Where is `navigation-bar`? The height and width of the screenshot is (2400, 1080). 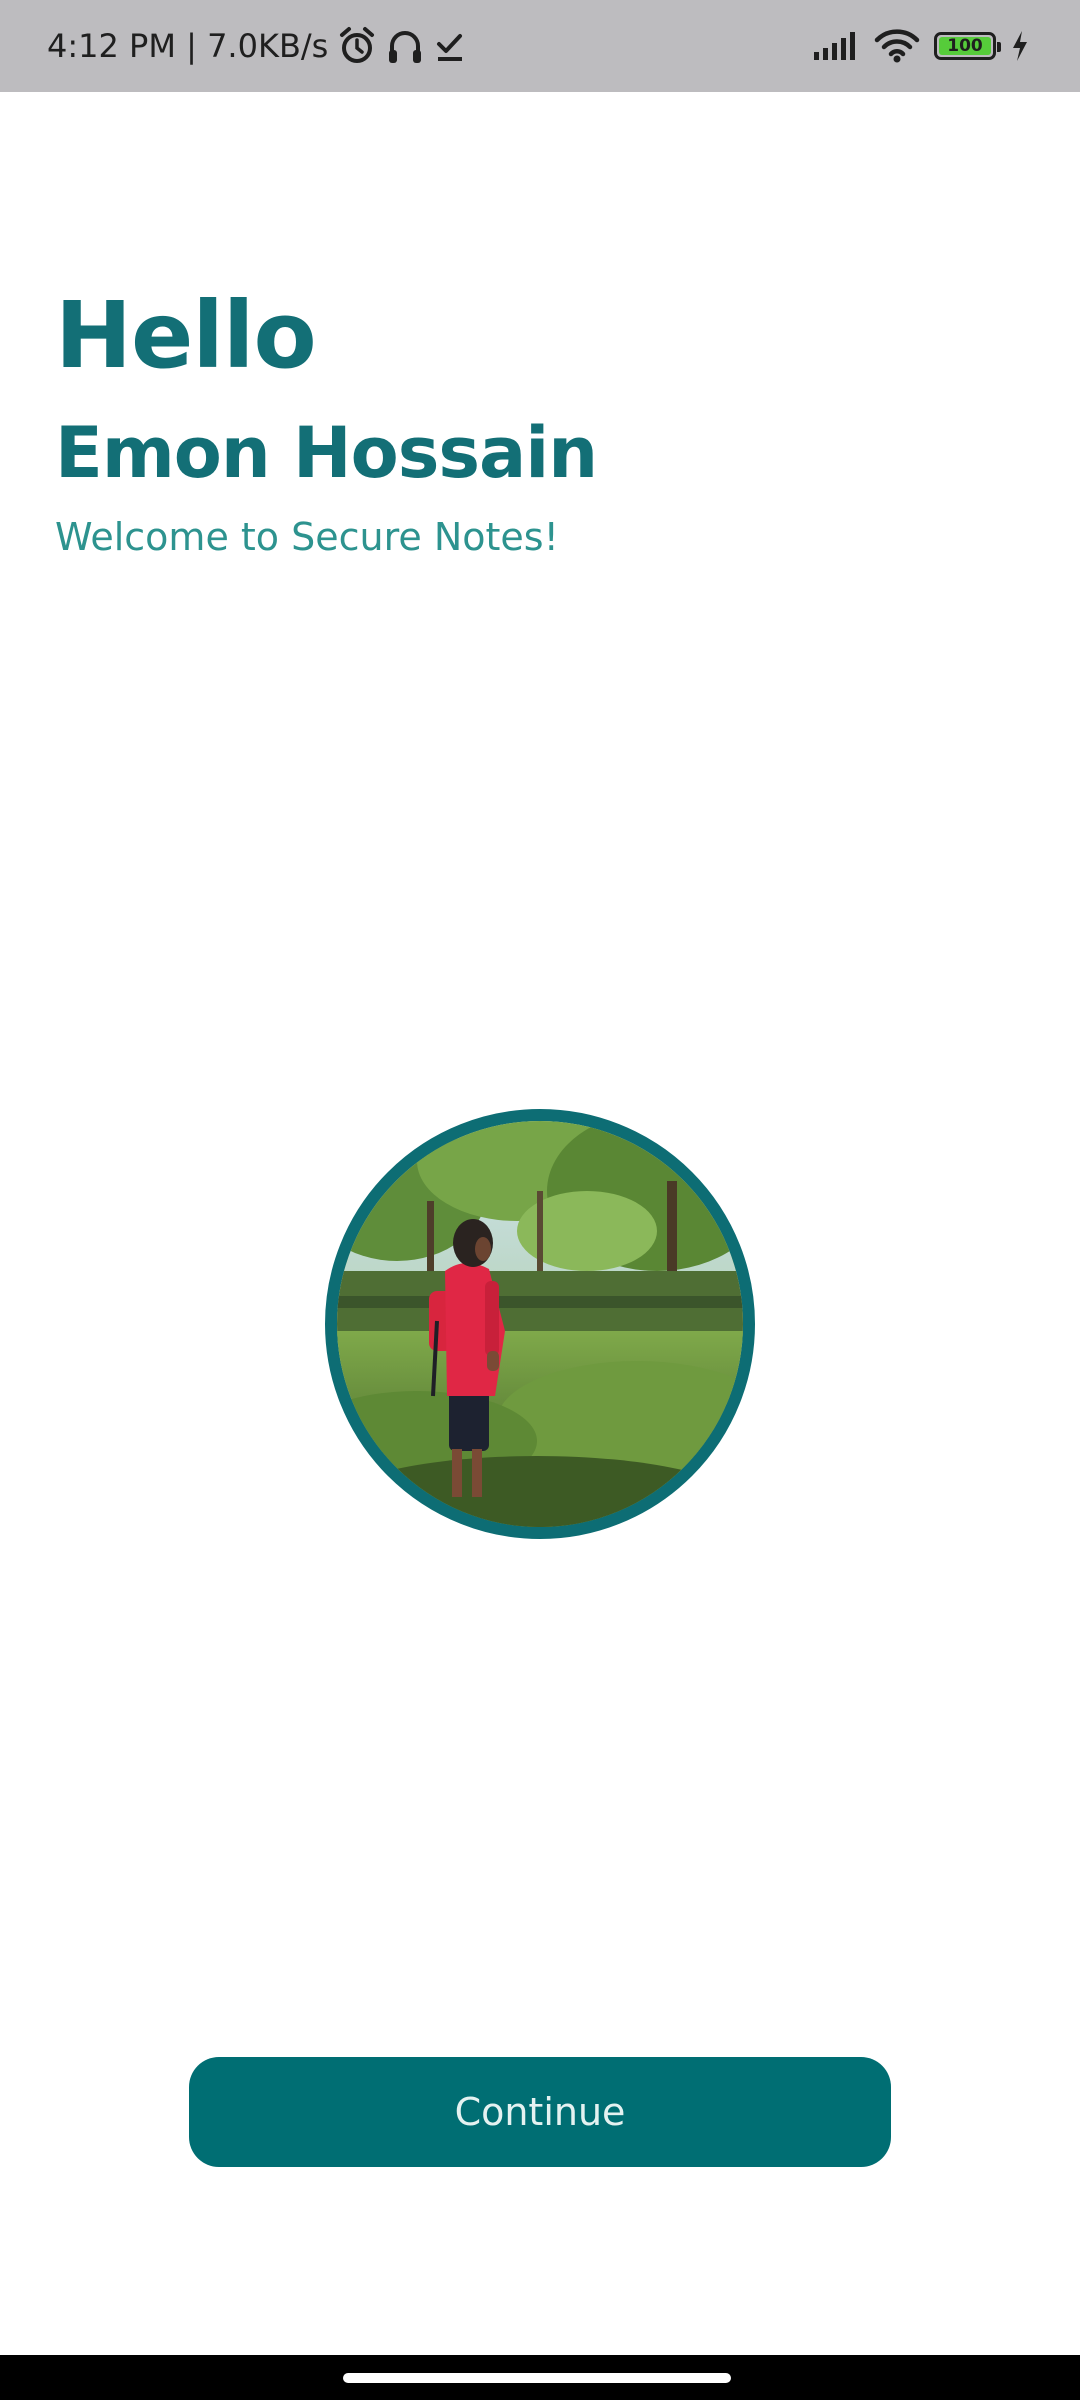
navigation-bar is located at coordinates (540, 2377).